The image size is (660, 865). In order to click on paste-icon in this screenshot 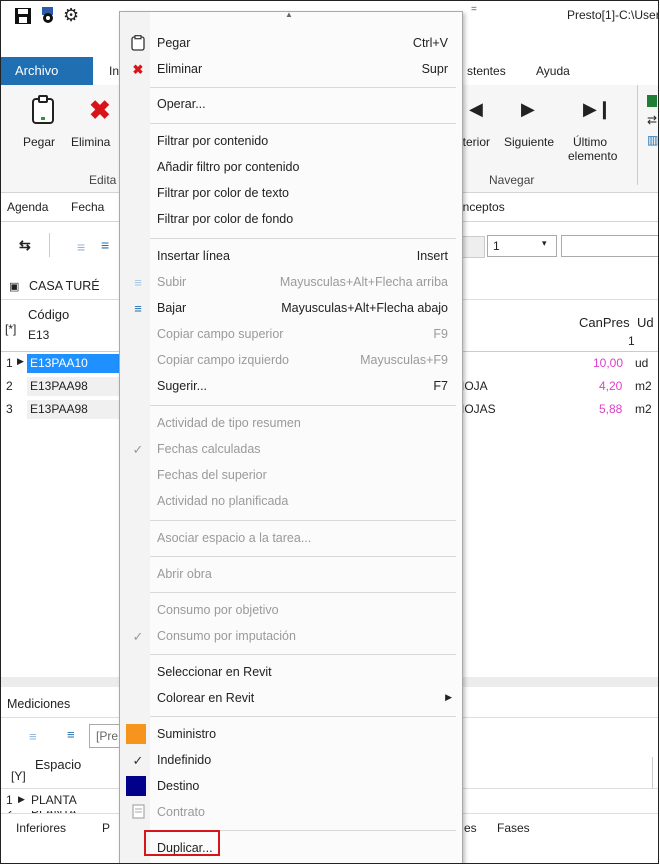, I will do `click(43, 110)`.